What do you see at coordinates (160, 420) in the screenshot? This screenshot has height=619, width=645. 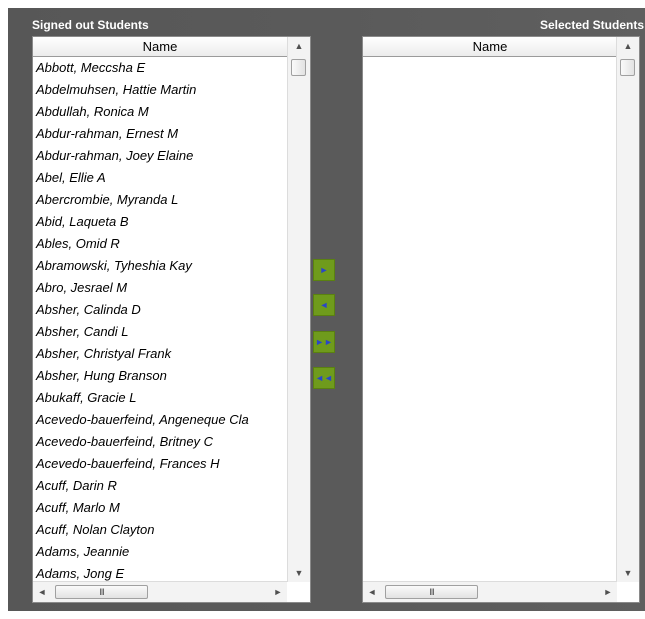 I see `student-list-item: Acevedo-bauerfeind, Angeneque Cla` at bounding box center [160, 420].